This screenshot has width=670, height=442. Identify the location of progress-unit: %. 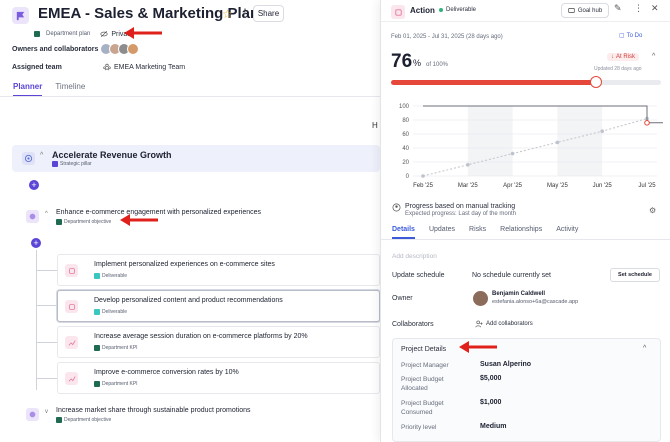
(417, 63).